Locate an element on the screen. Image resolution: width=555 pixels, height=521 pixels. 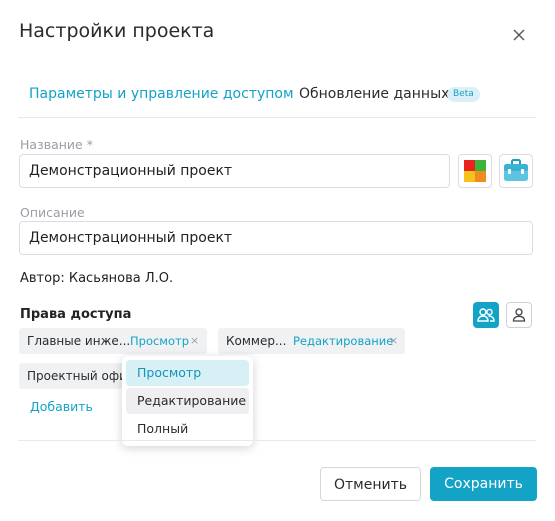
tabs-divider is located at coordinates (277, 117).